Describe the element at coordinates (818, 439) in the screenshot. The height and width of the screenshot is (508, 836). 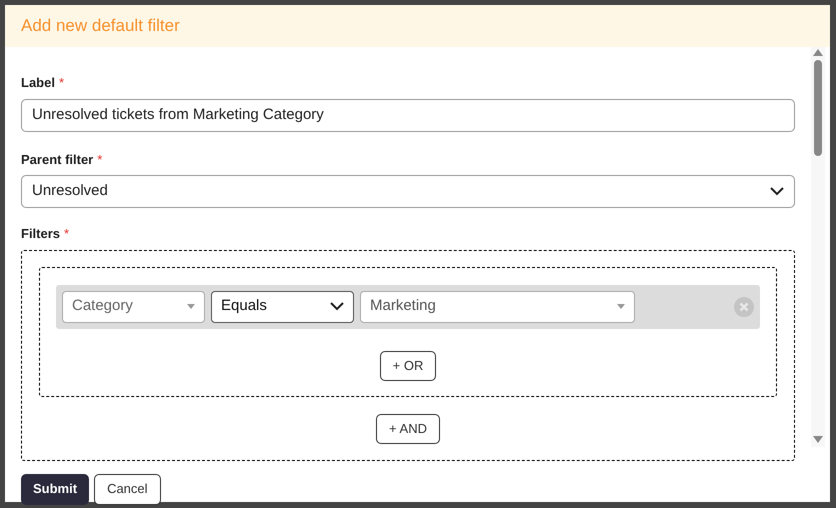
I see `scroll-down-icon` at that location.